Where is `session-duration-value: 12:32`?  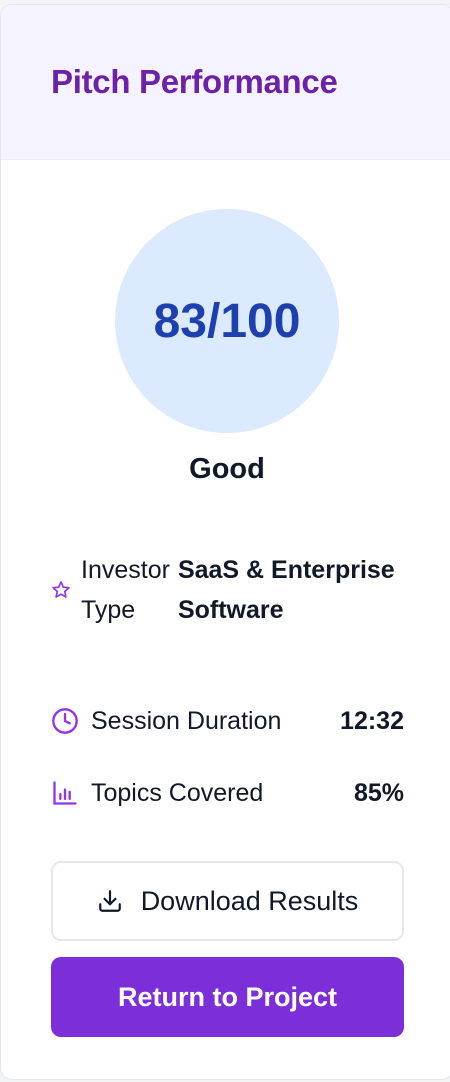 session-duration-value: 12:32 is located at coordinates (372, 720).